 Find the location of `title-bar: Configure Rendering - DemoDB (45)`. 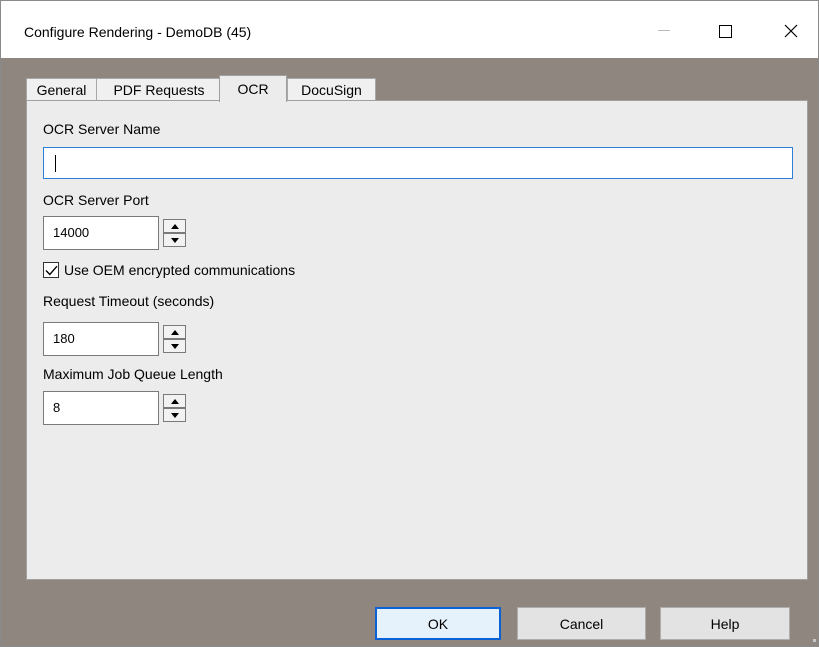

title-bar: Configure Rendering - DemoDB (45) is located at coordinates (409, 29).